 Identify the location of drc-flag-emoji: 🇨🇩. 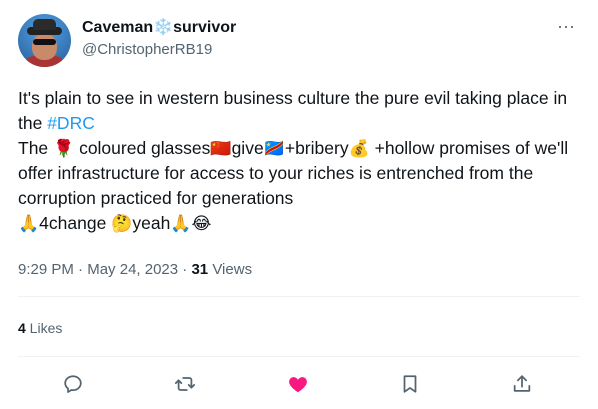
(274, 148).